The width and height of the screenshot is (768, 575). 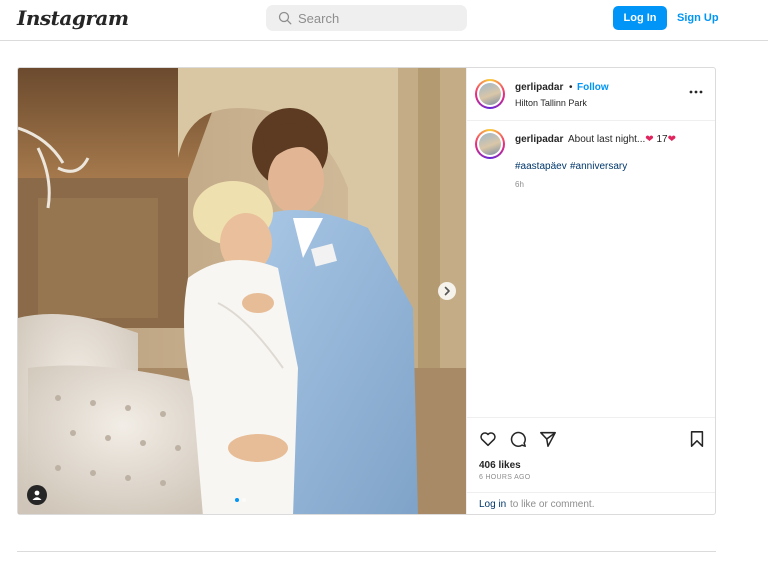 What do you see at coordinates (488, 439) in the screenshot?
I see `heart-icon` at bounding box center [488, 439].